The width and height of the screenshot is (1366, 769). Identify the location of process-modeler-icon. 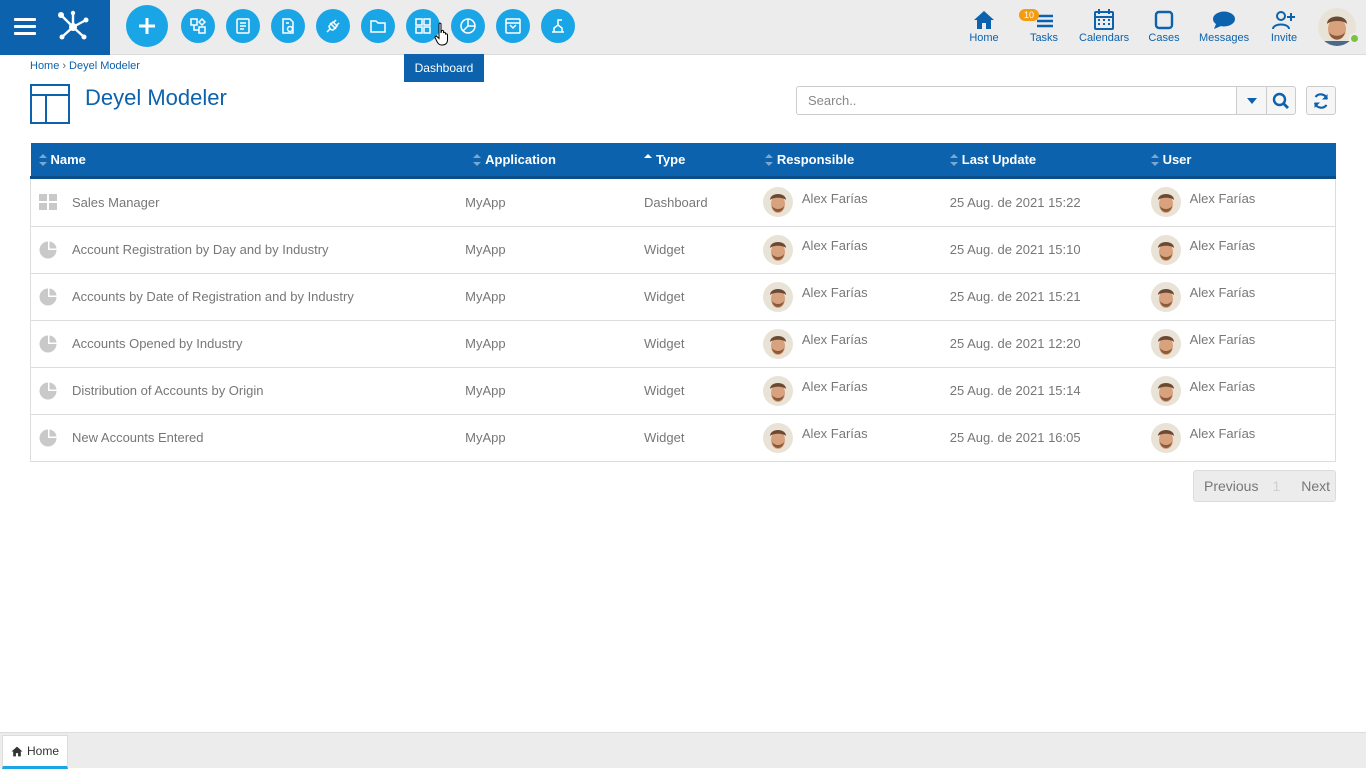
(198, 25).